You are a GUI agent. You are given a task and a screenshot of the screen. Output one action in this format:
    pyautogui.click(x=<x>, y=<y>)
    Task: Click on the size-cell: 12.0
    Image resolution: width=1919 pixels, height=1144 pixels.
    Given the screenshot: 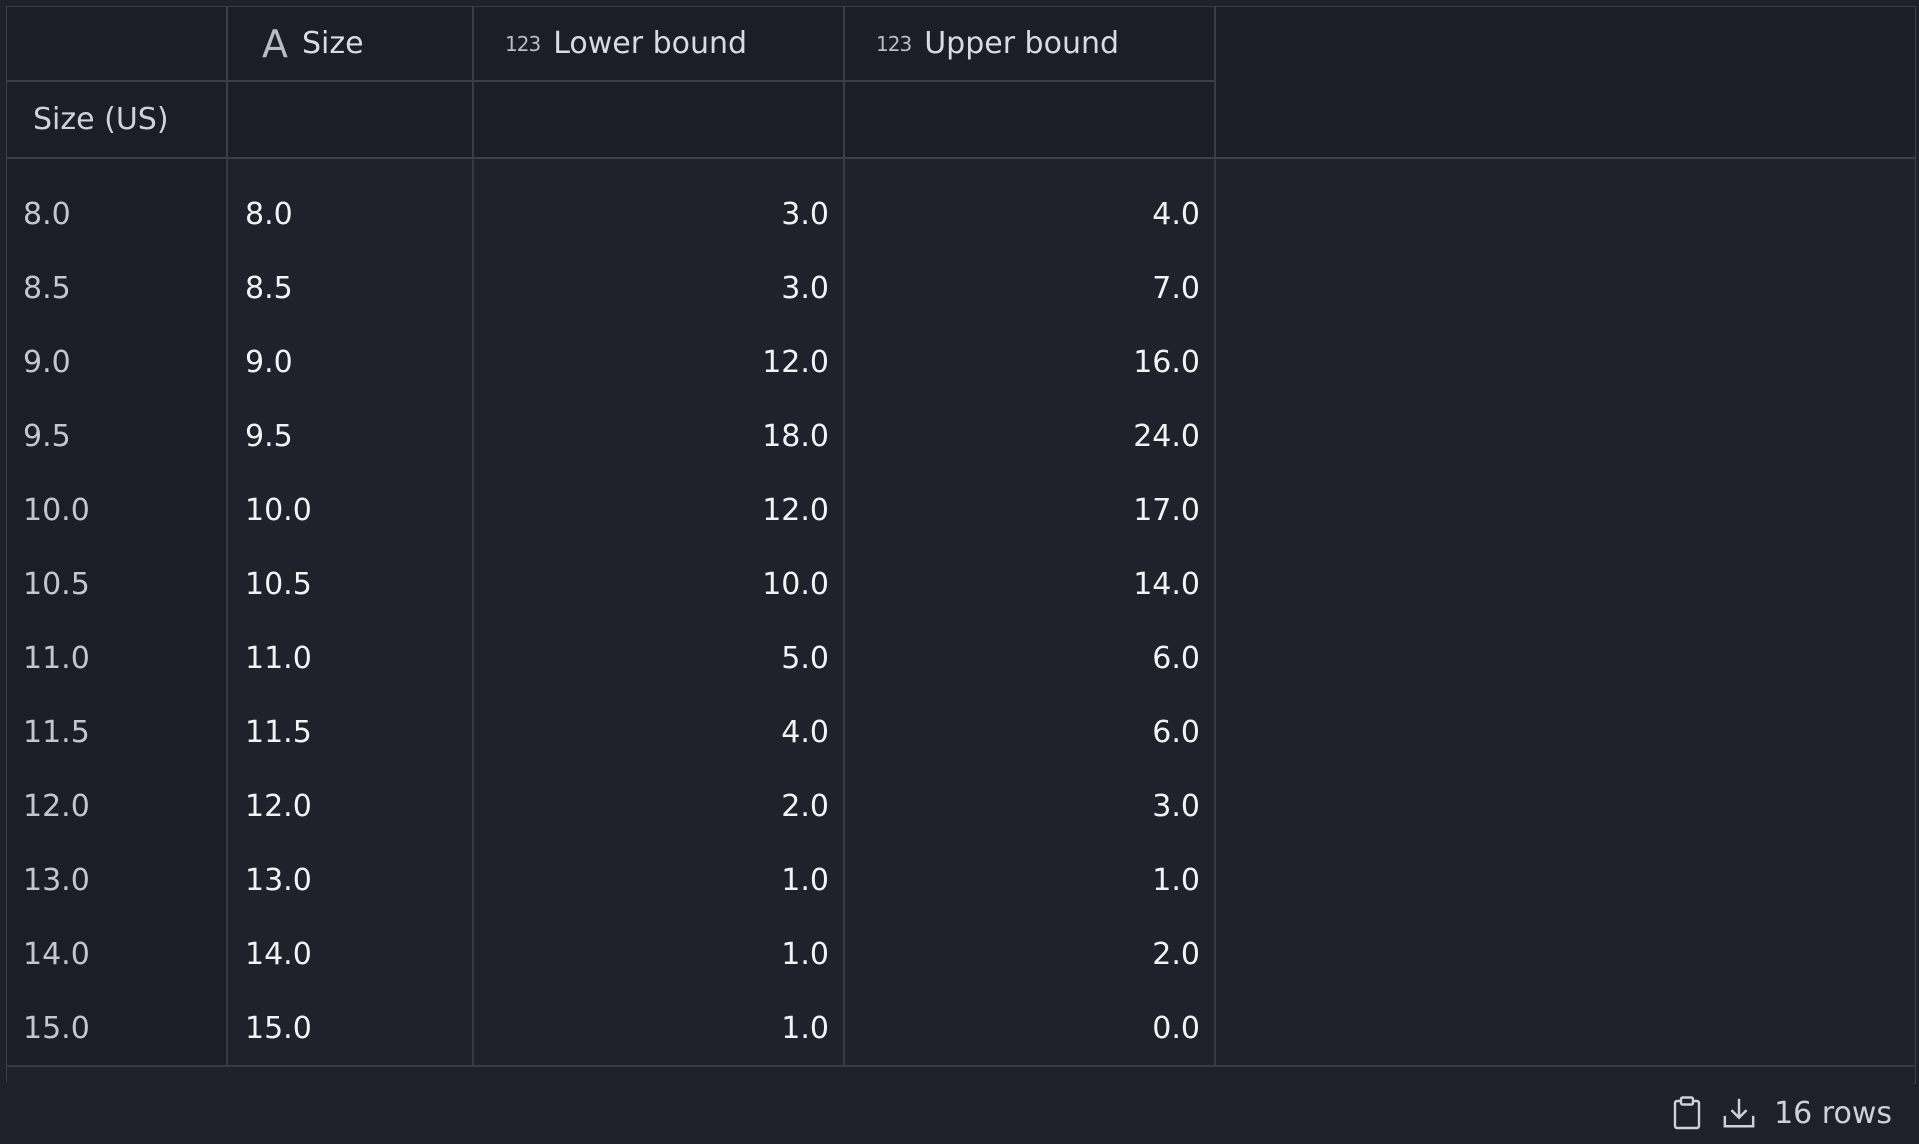 What is the action you would take?
    pyautogui.click(x=351, y=806)
    